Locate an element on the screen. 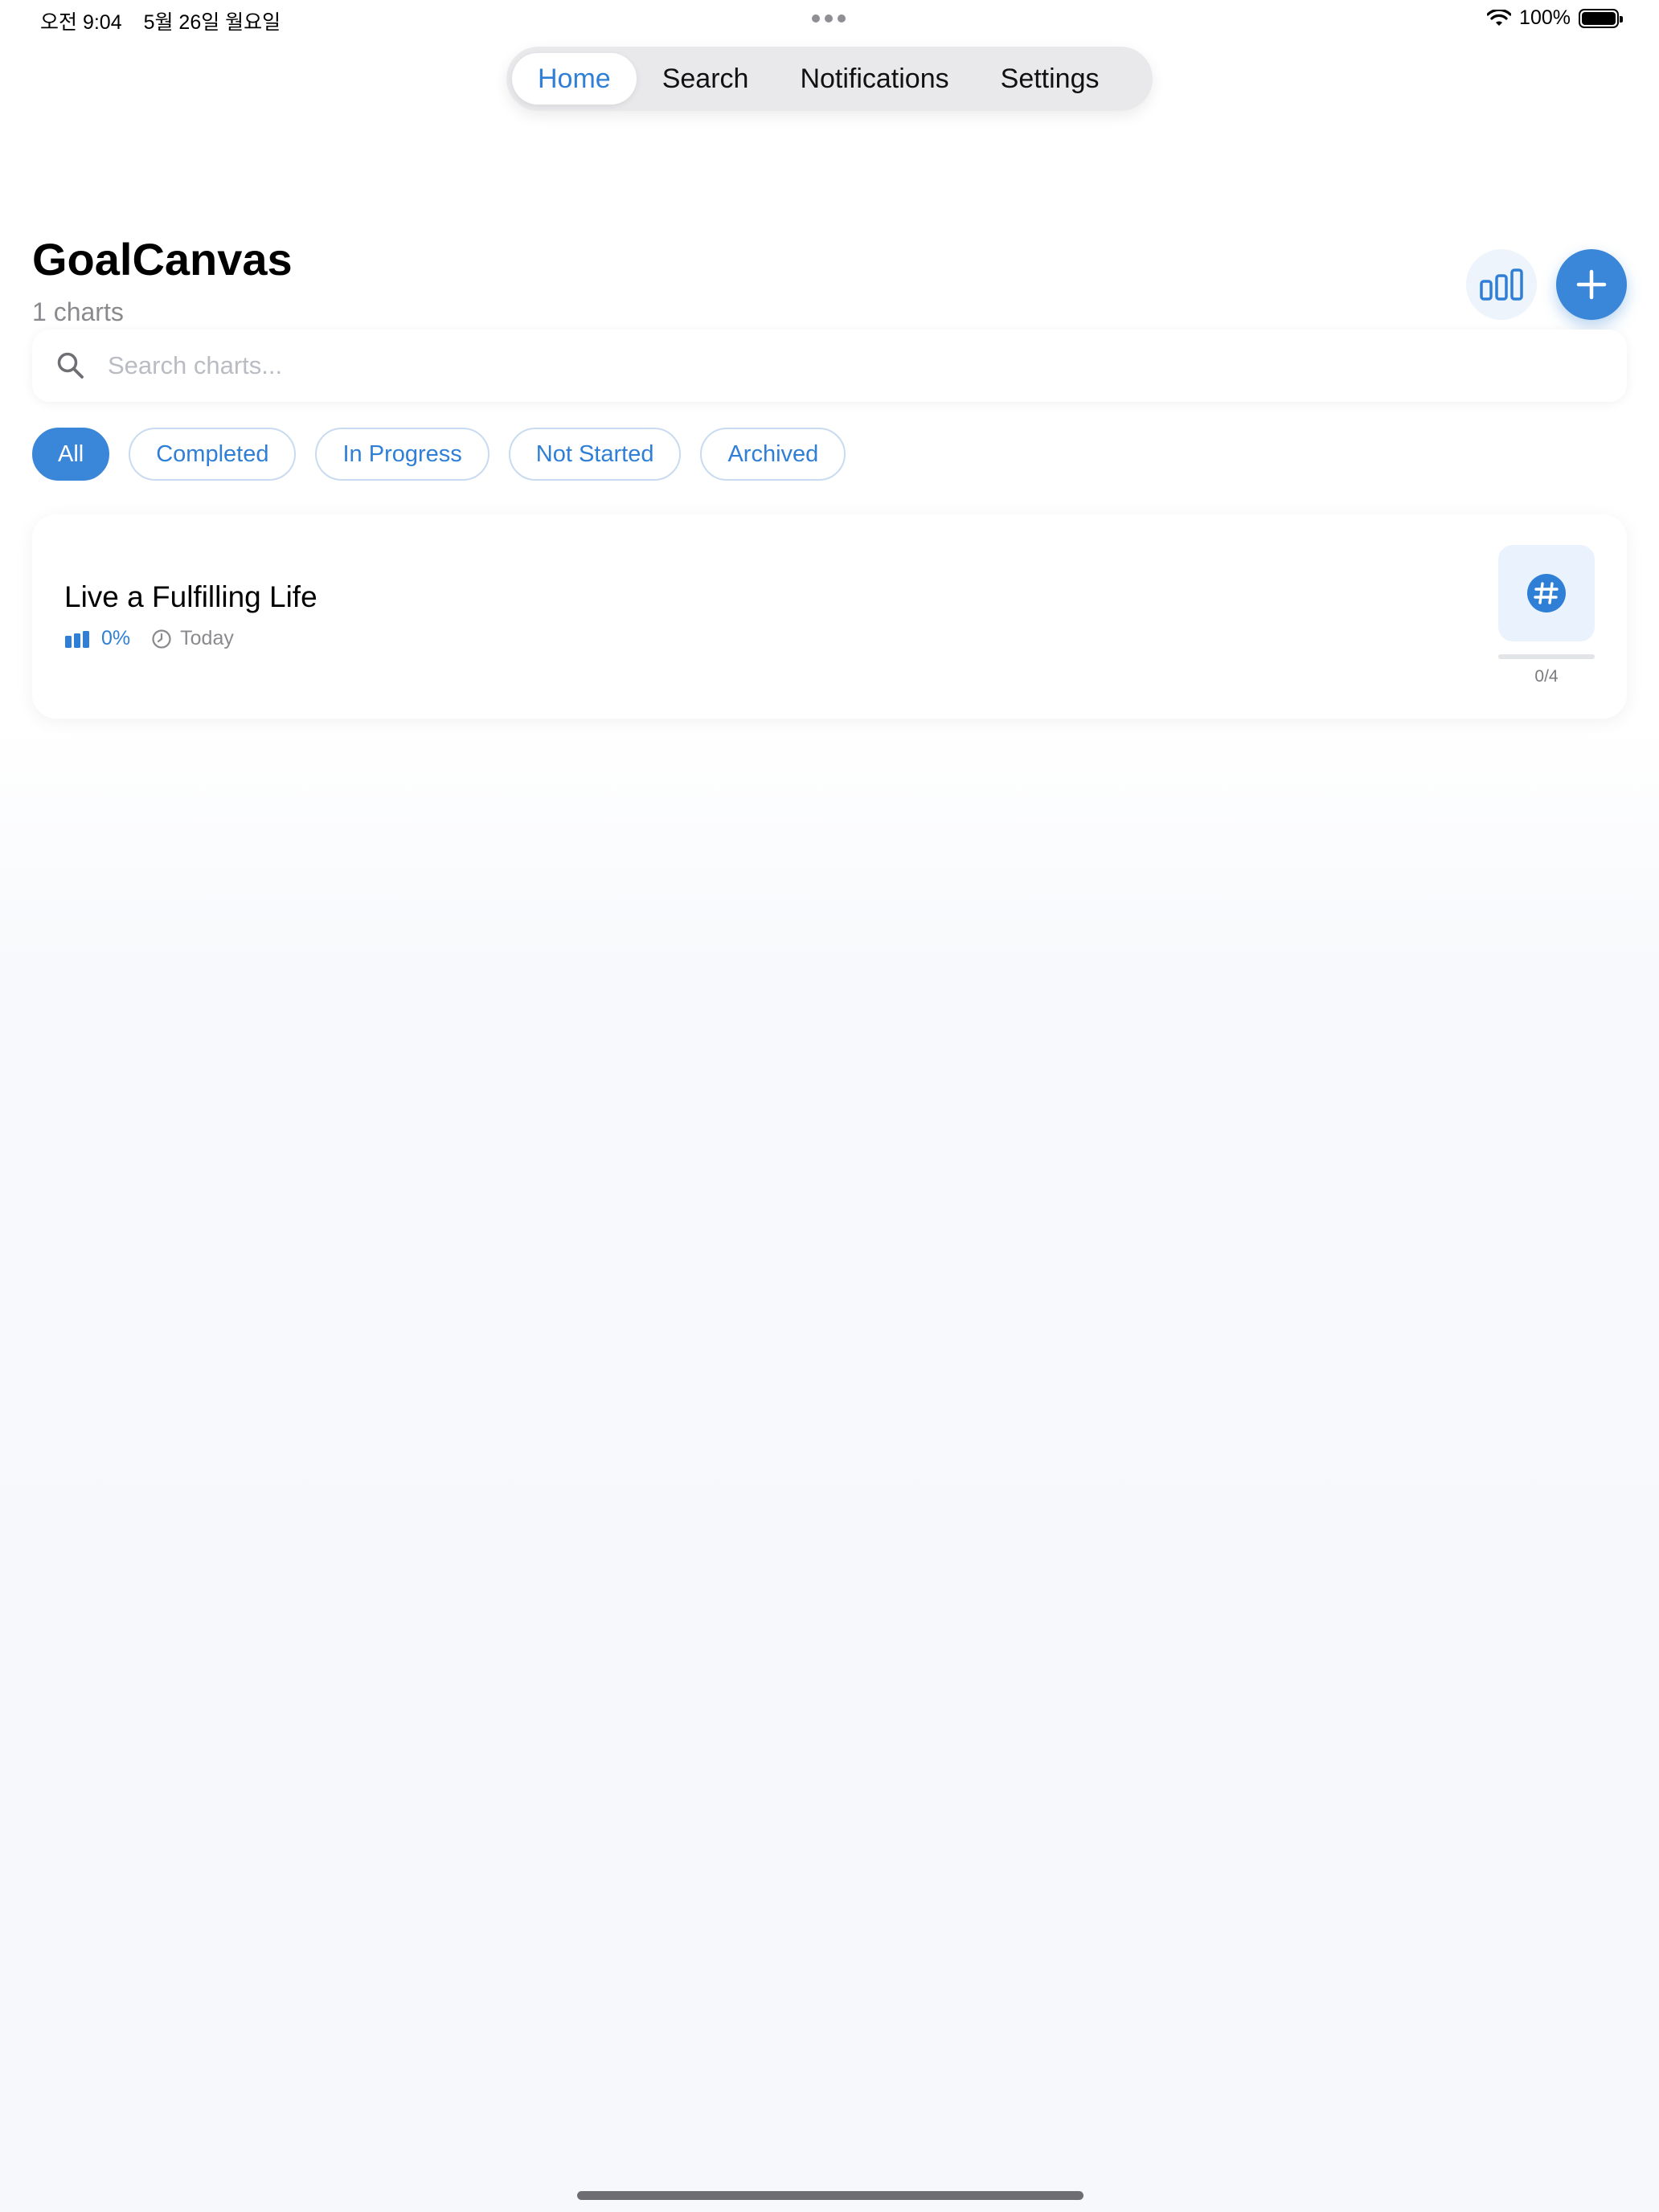 The image size is (1659, 2212). plus-icon is located at coordinates (1591, 284).